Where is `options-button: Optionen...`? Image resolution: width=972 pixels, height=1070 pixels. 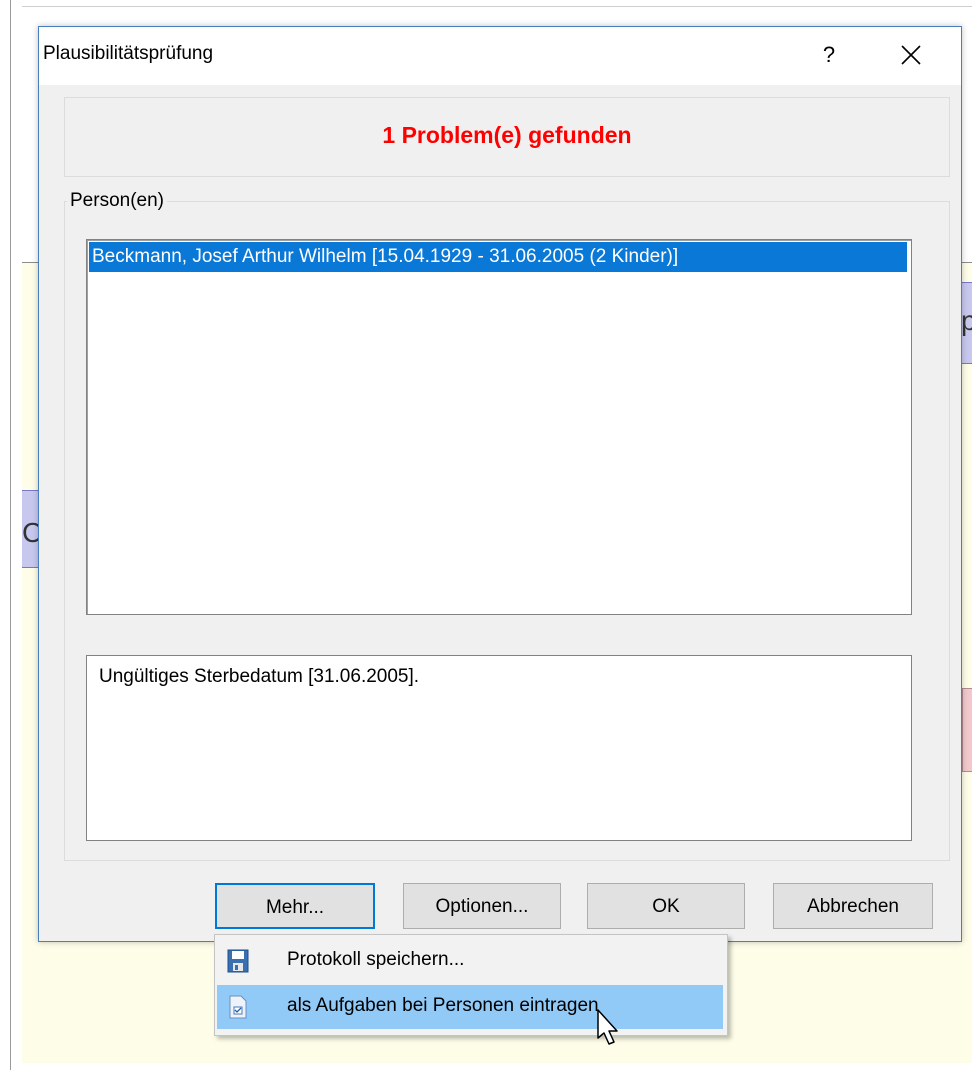
options-button: Optionen... is located at coordinates (482, 906).